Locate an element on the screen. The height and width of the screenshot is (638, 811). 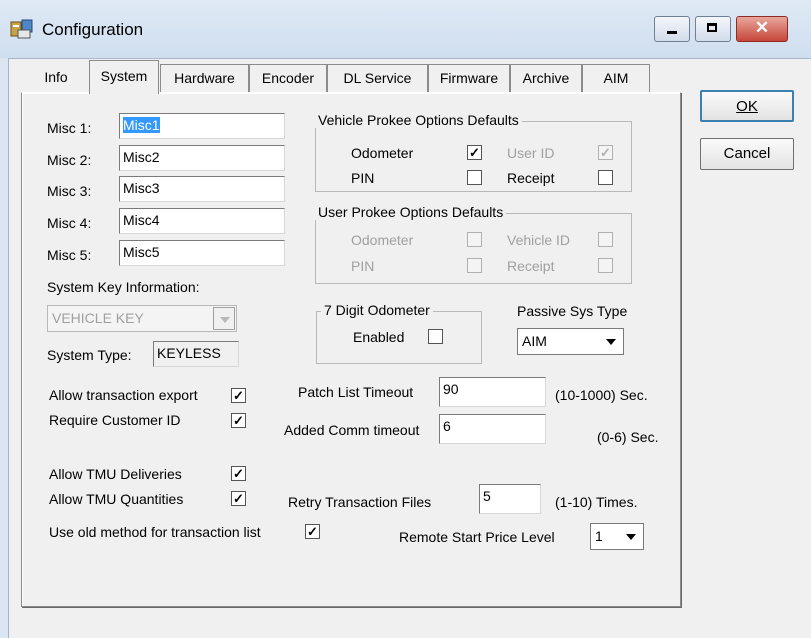
close-button: ✕ is located at coordinates (762, 29).